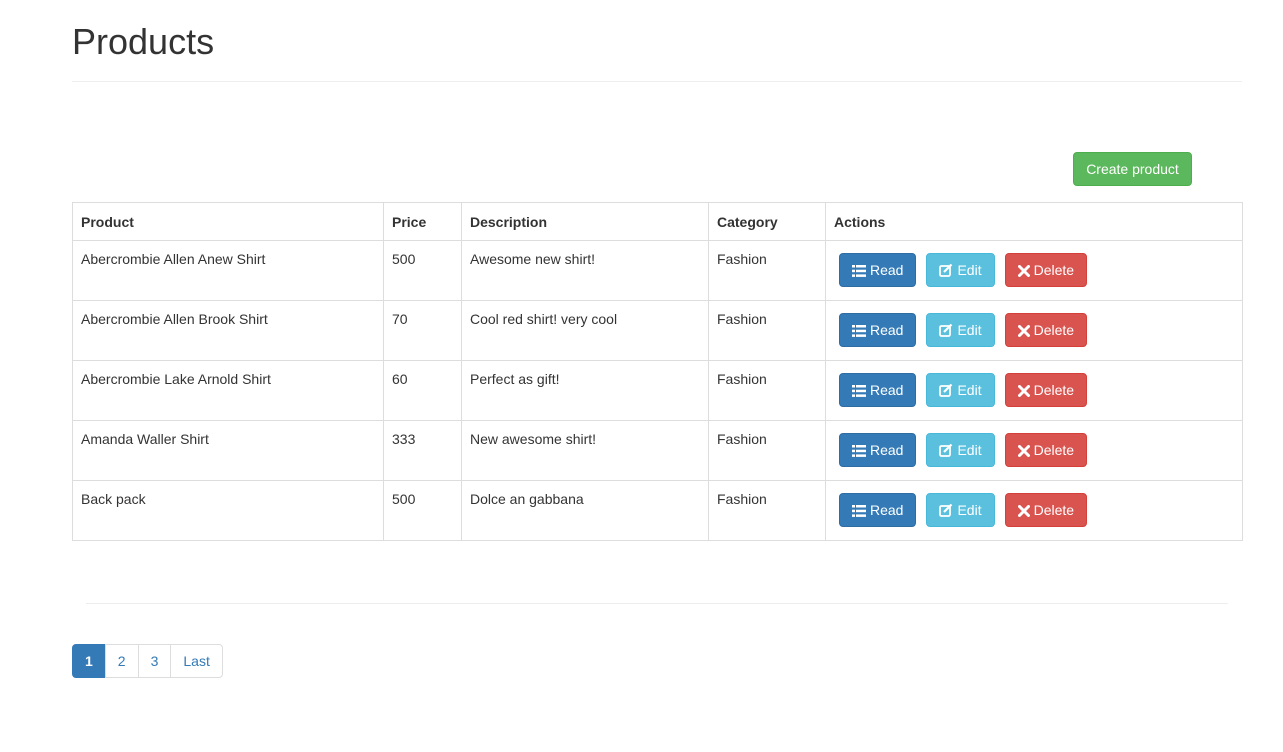  I want to click on cell-product: Abercrombie Lake Arnold Shirt, so click(228, 390).